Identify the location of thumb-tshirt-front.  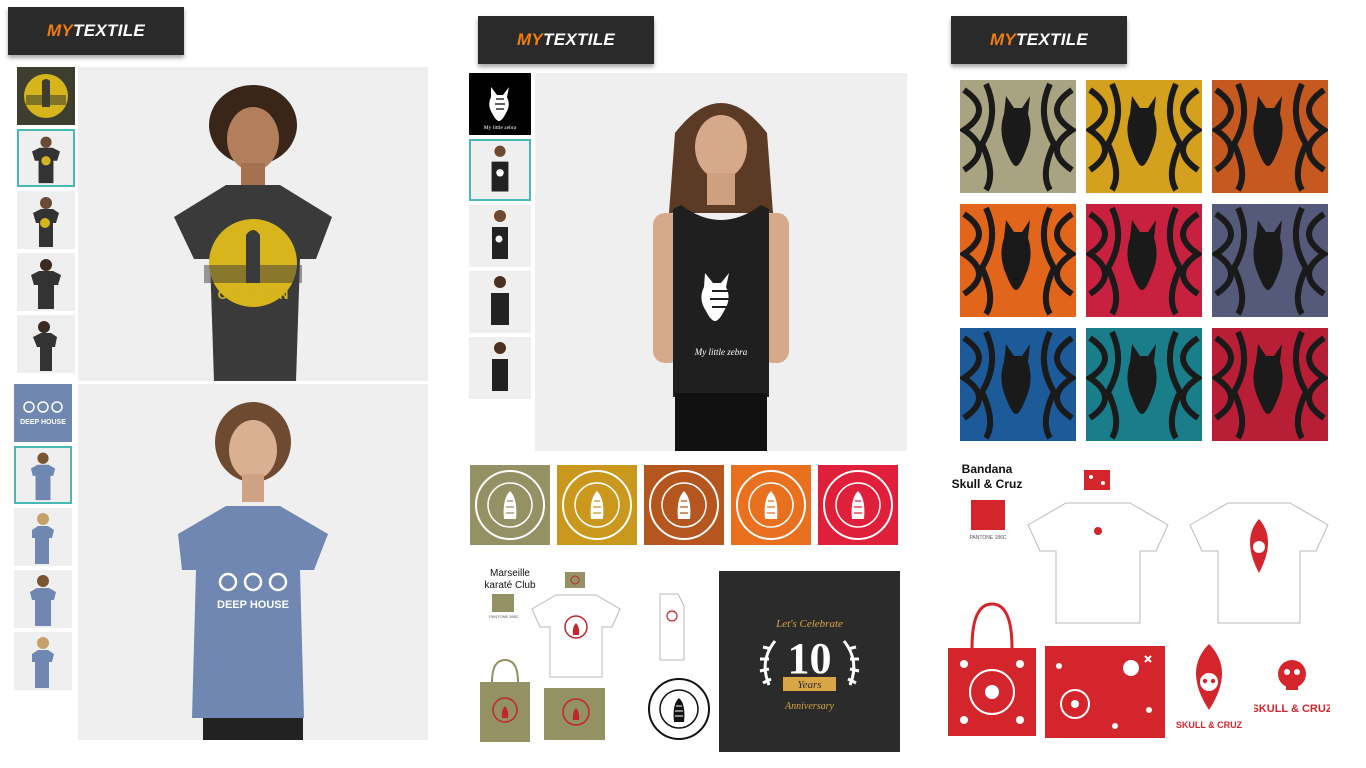
(46, 158).